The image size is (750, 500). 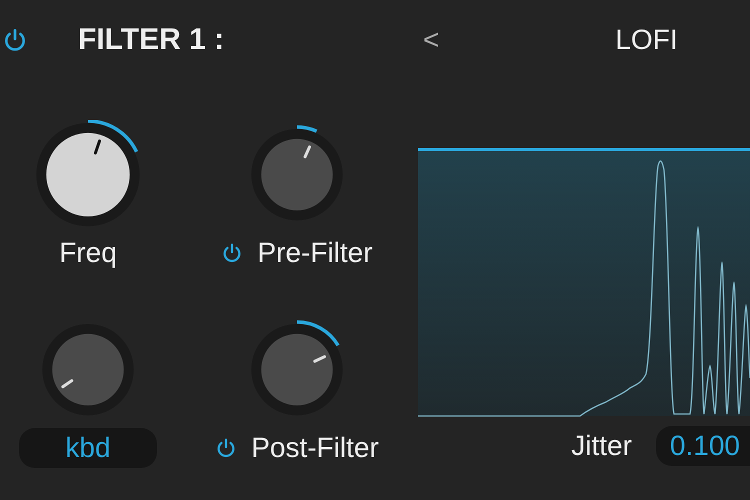 I want to click on parameter-label: Jitter, so click(x=601, y=446).